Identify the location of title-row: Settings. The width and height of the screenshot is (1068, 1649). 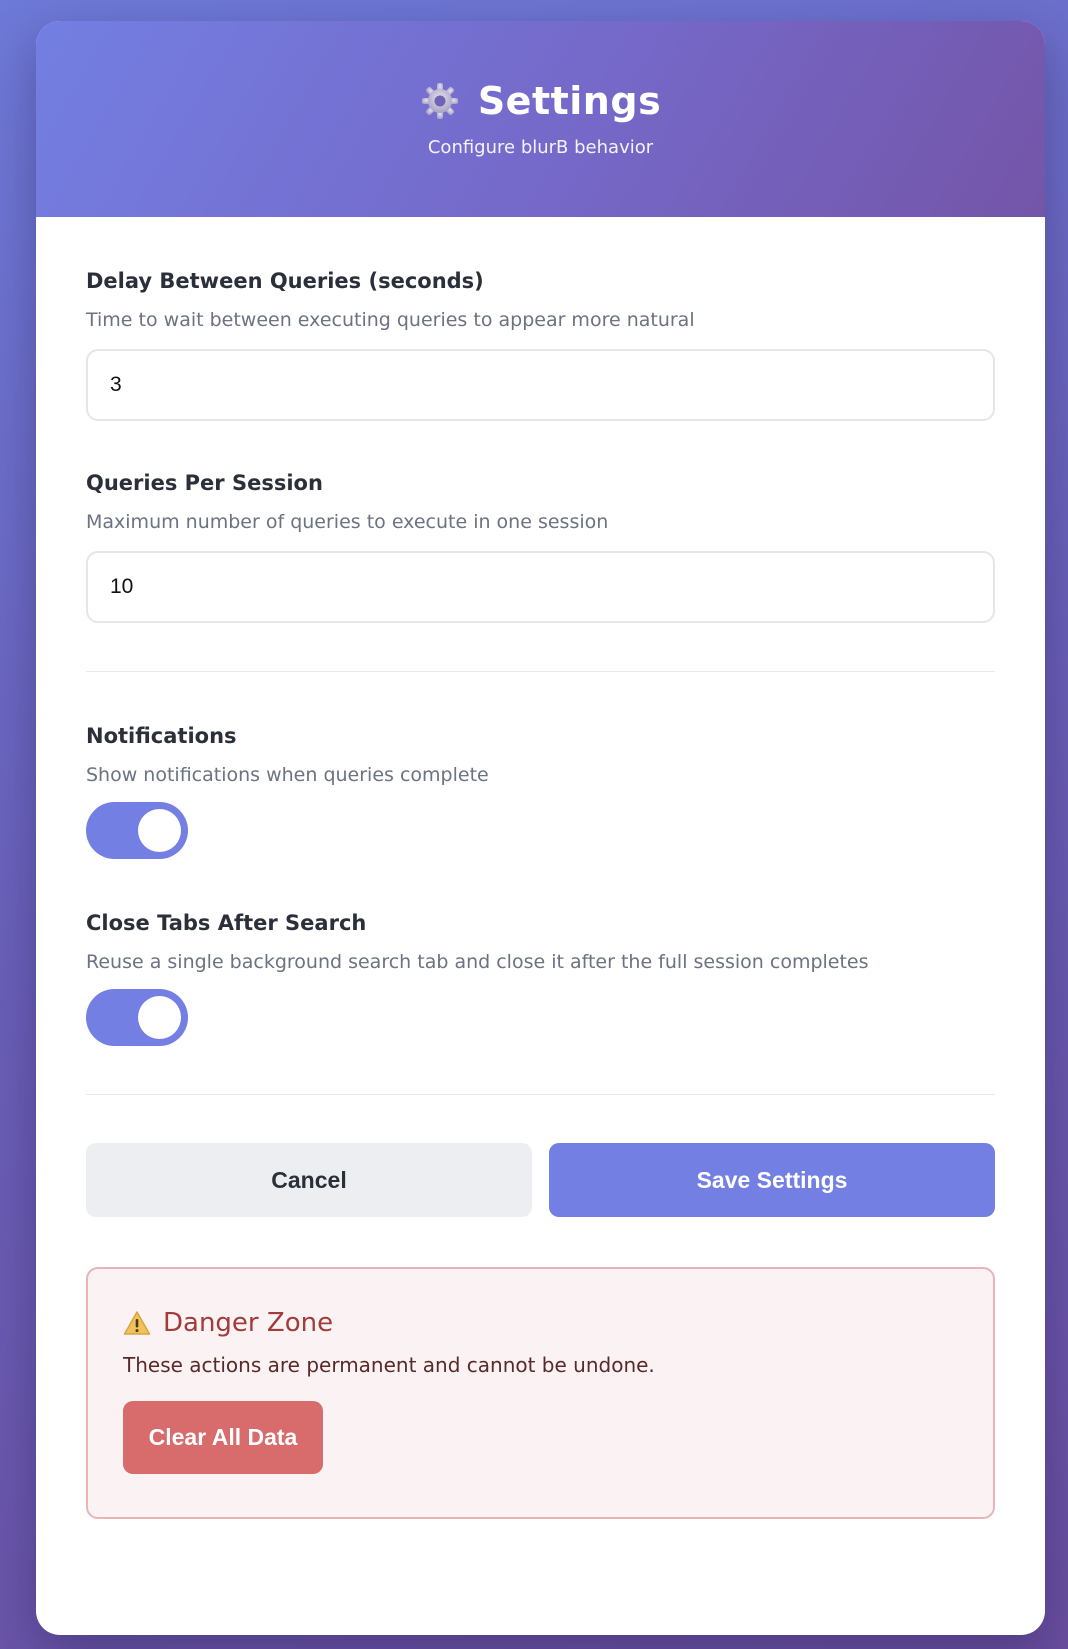
(540, 101).